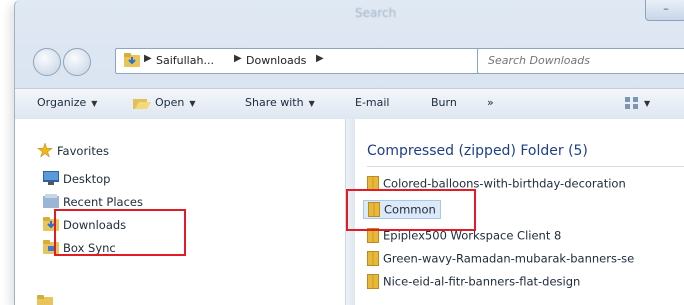 Image resolution: width=684 pixels, height=305 pixels. I want to click on libraries-folder-icon, so click(45, 300).